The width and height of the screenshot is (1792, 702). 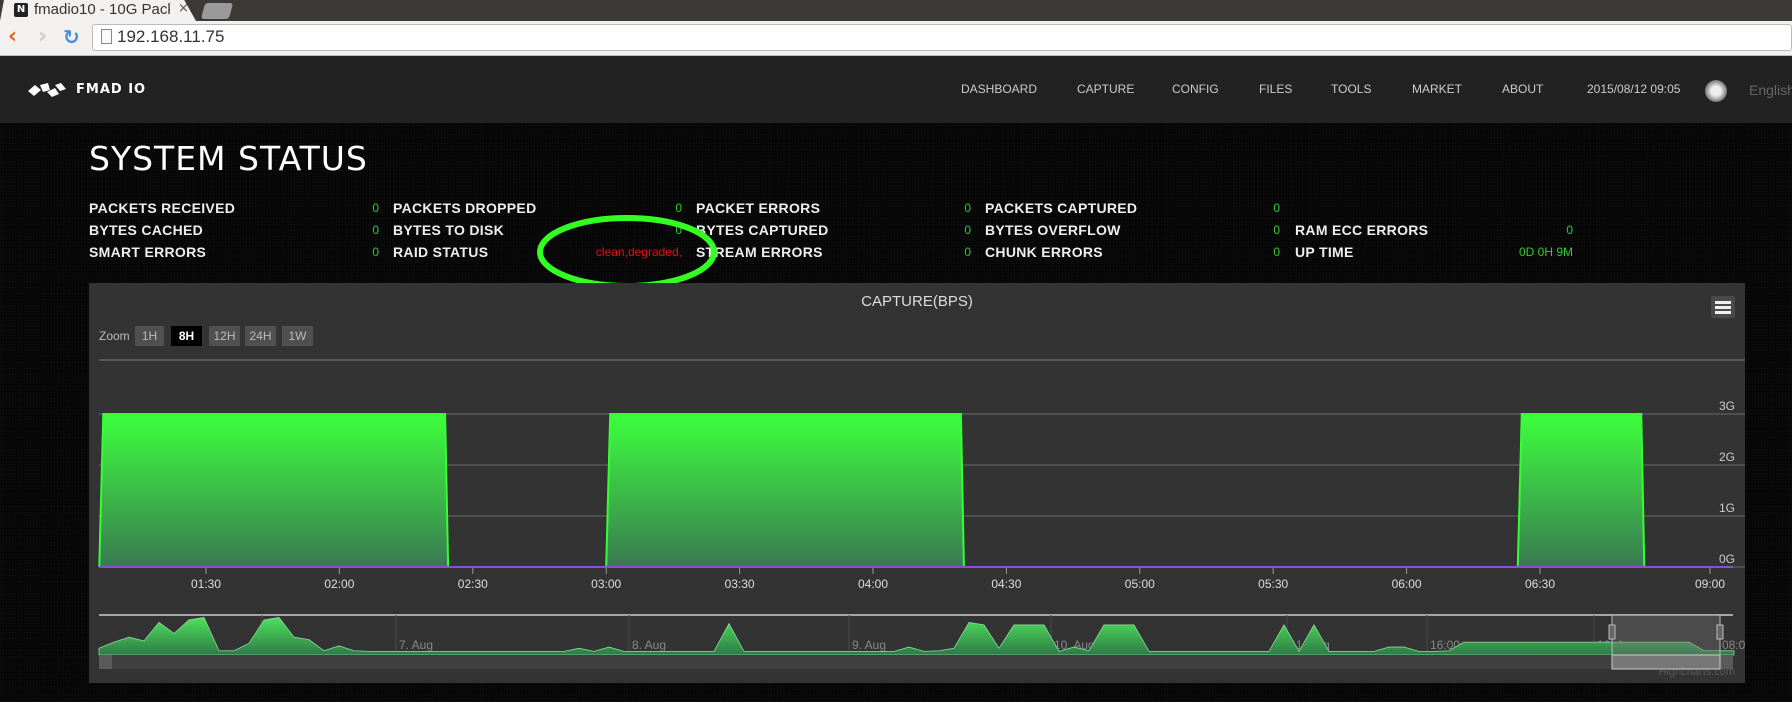 What do you see at coordinates (1273, 584) in the screenshot?
I see `x-tick-label: 05:30` at bounding box center [1273, 584].